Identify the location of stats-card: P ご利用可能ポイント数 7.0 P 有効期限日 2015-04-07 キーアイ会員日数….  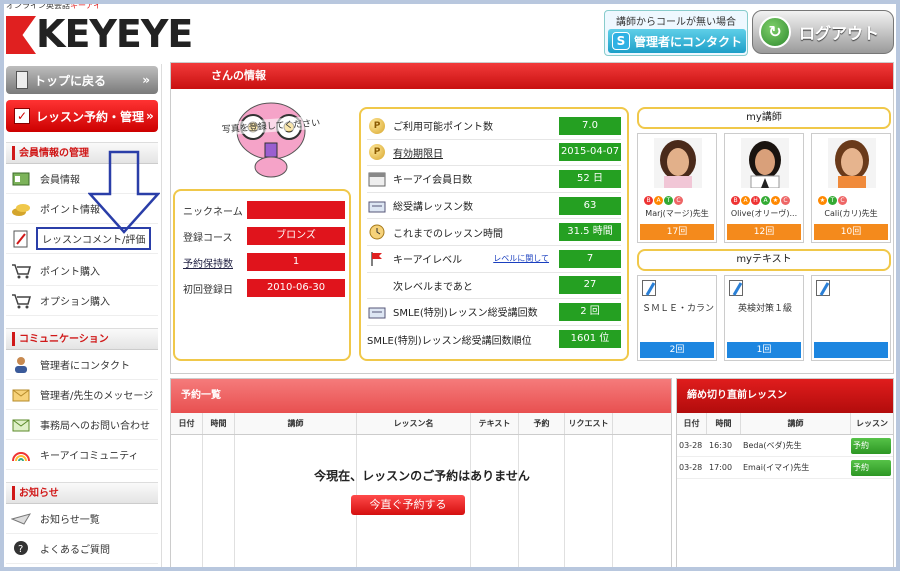
(494, 234).